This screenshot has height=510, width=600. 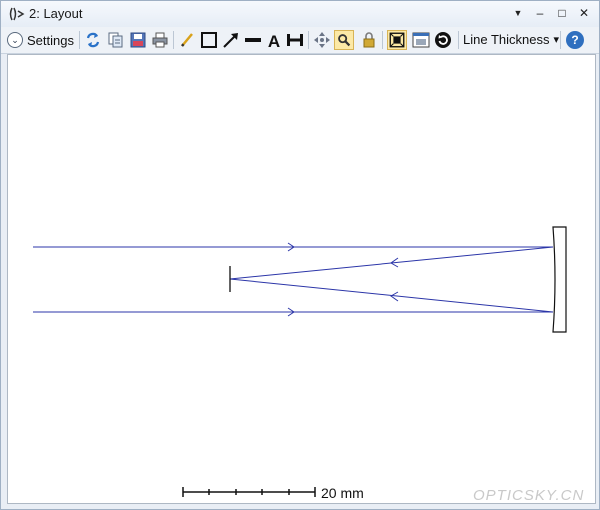 What do you see at coordinates (556, 40) in the screenshot?
I see `caret-down-icon: ▾` at bounding box center [556, 40].